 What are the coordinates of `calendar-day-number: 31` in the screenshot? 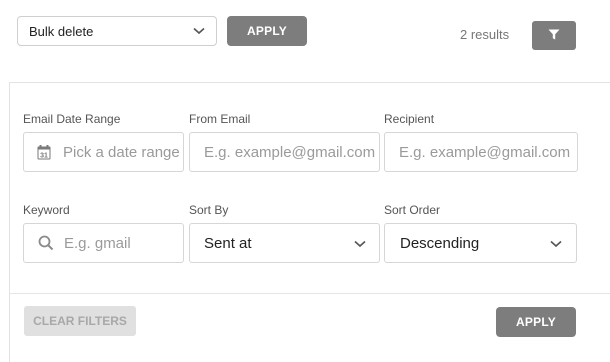 It's located at (44, 155).